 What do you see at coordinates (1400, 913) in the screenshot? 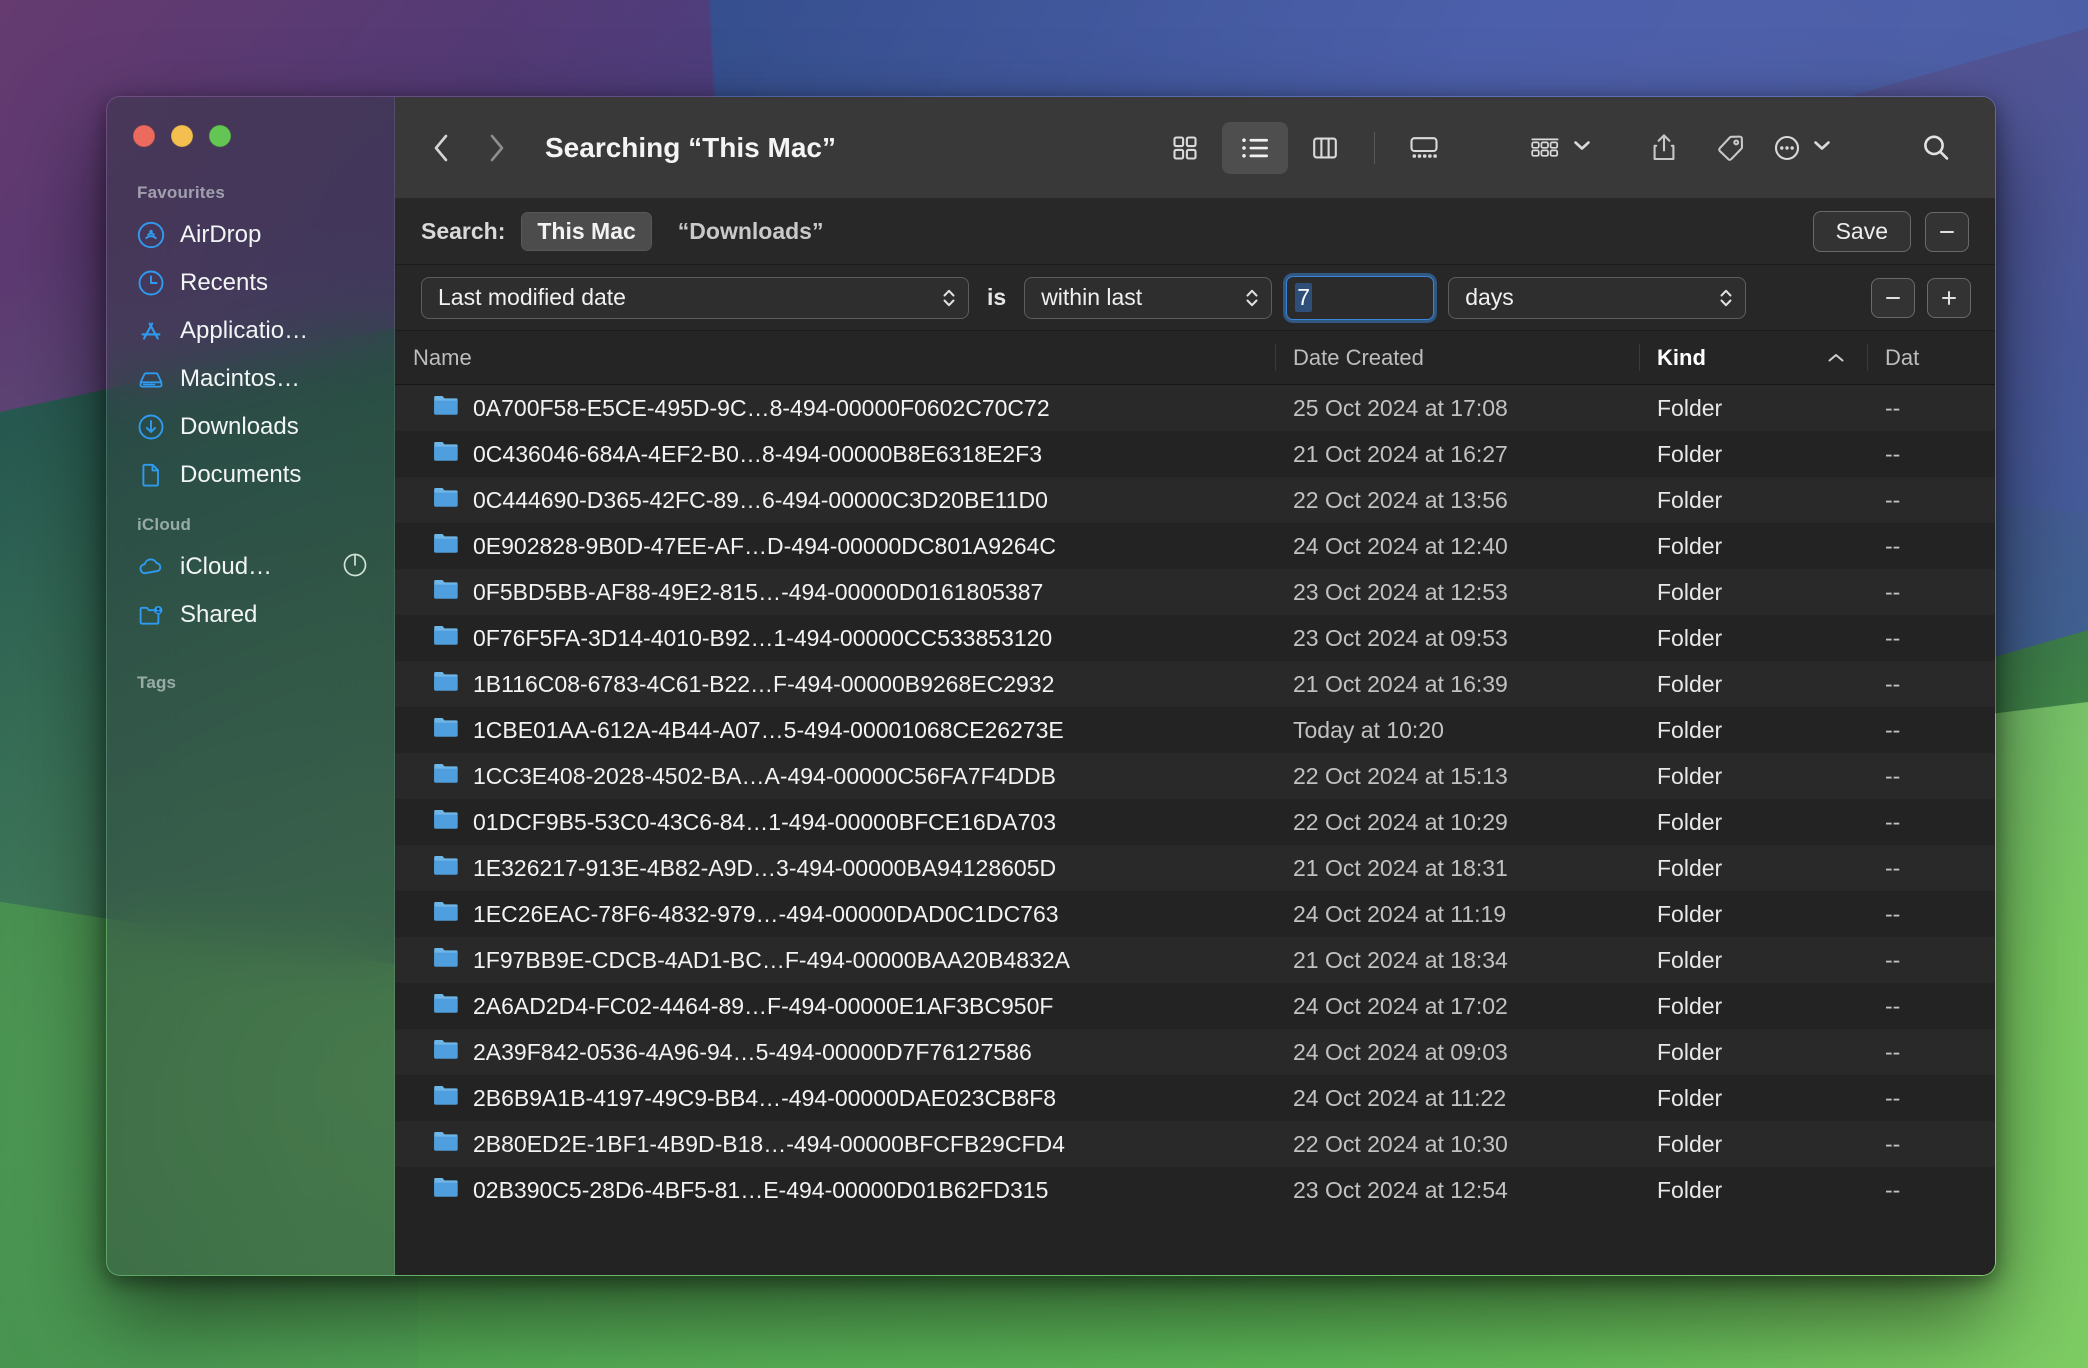
I see `date-created-cell: 24 Oct 2024 at 11:19` at bounding box center [1400, 913].